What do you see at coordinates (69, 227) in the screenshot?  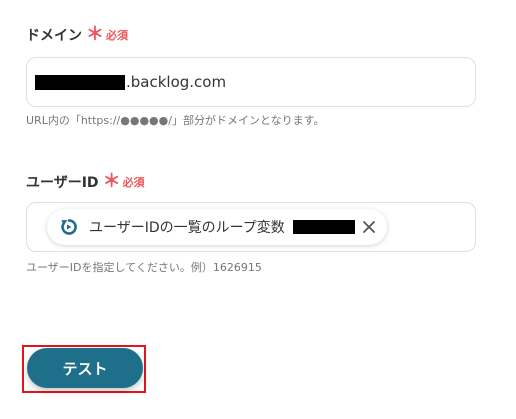 I see `loop-icon` at bounding box center [69, 227].